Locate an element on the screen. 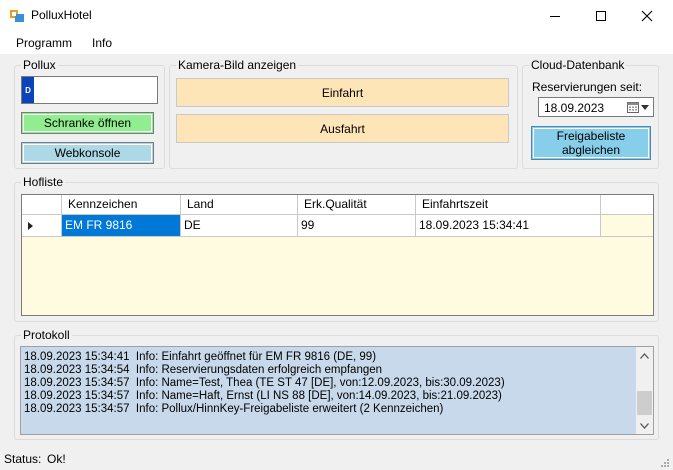 The height and width of the screenshot is (470, 673). scroll-up-icon is located at coordinates (644, 356).